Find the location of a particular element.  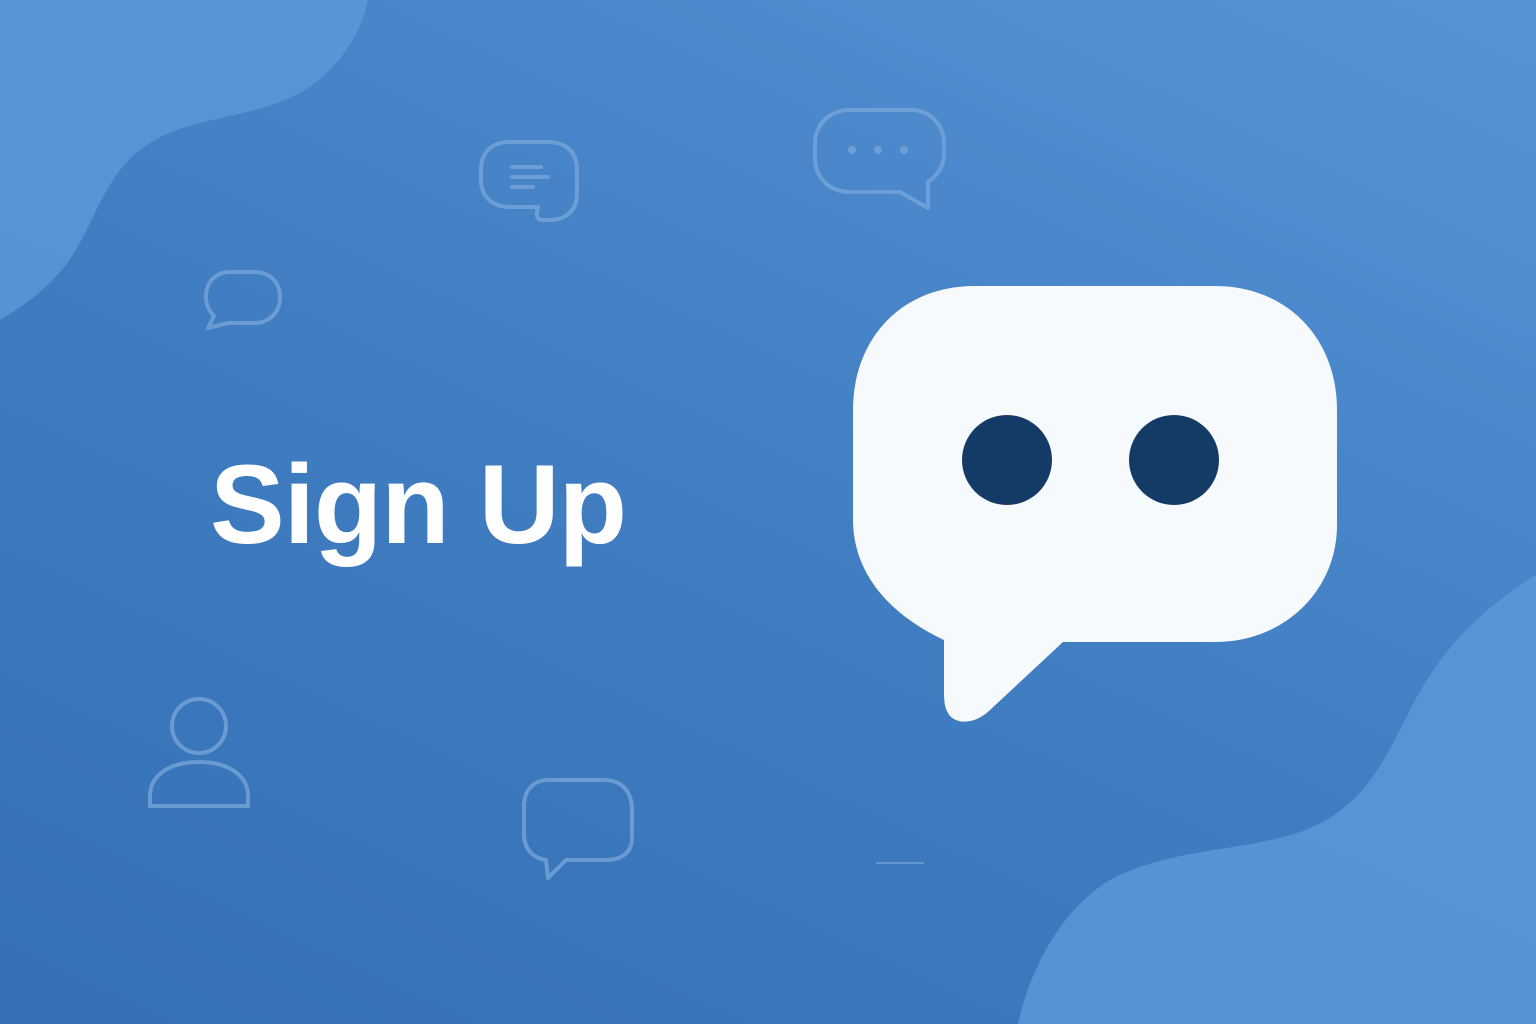

chat-bubble-eyes-icon is located at coordinates (1095, 504).